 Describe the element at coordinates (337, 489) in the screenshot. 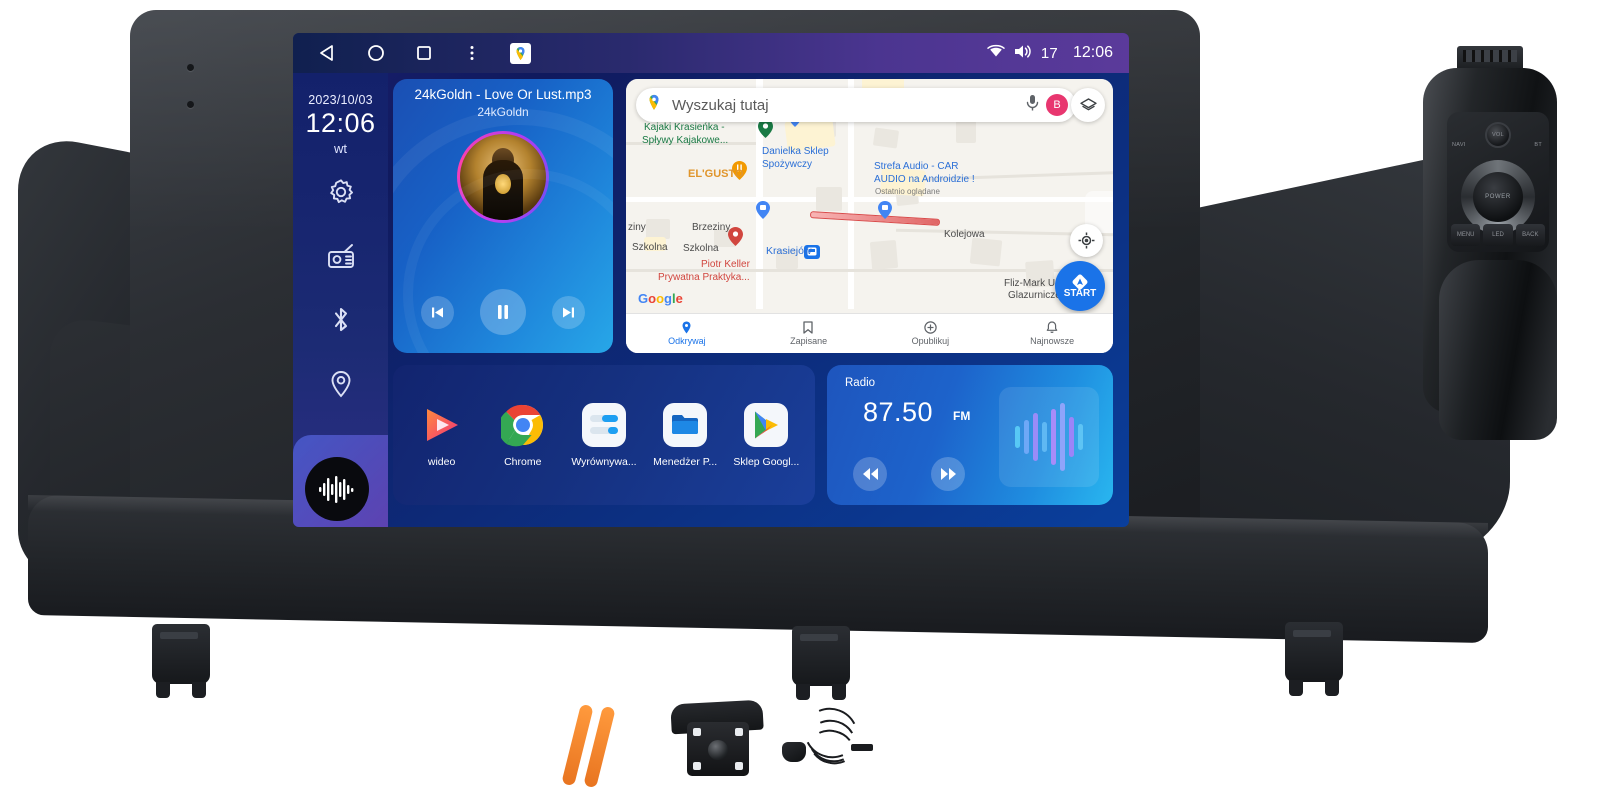

I see `music-waveform-icon` at that location.